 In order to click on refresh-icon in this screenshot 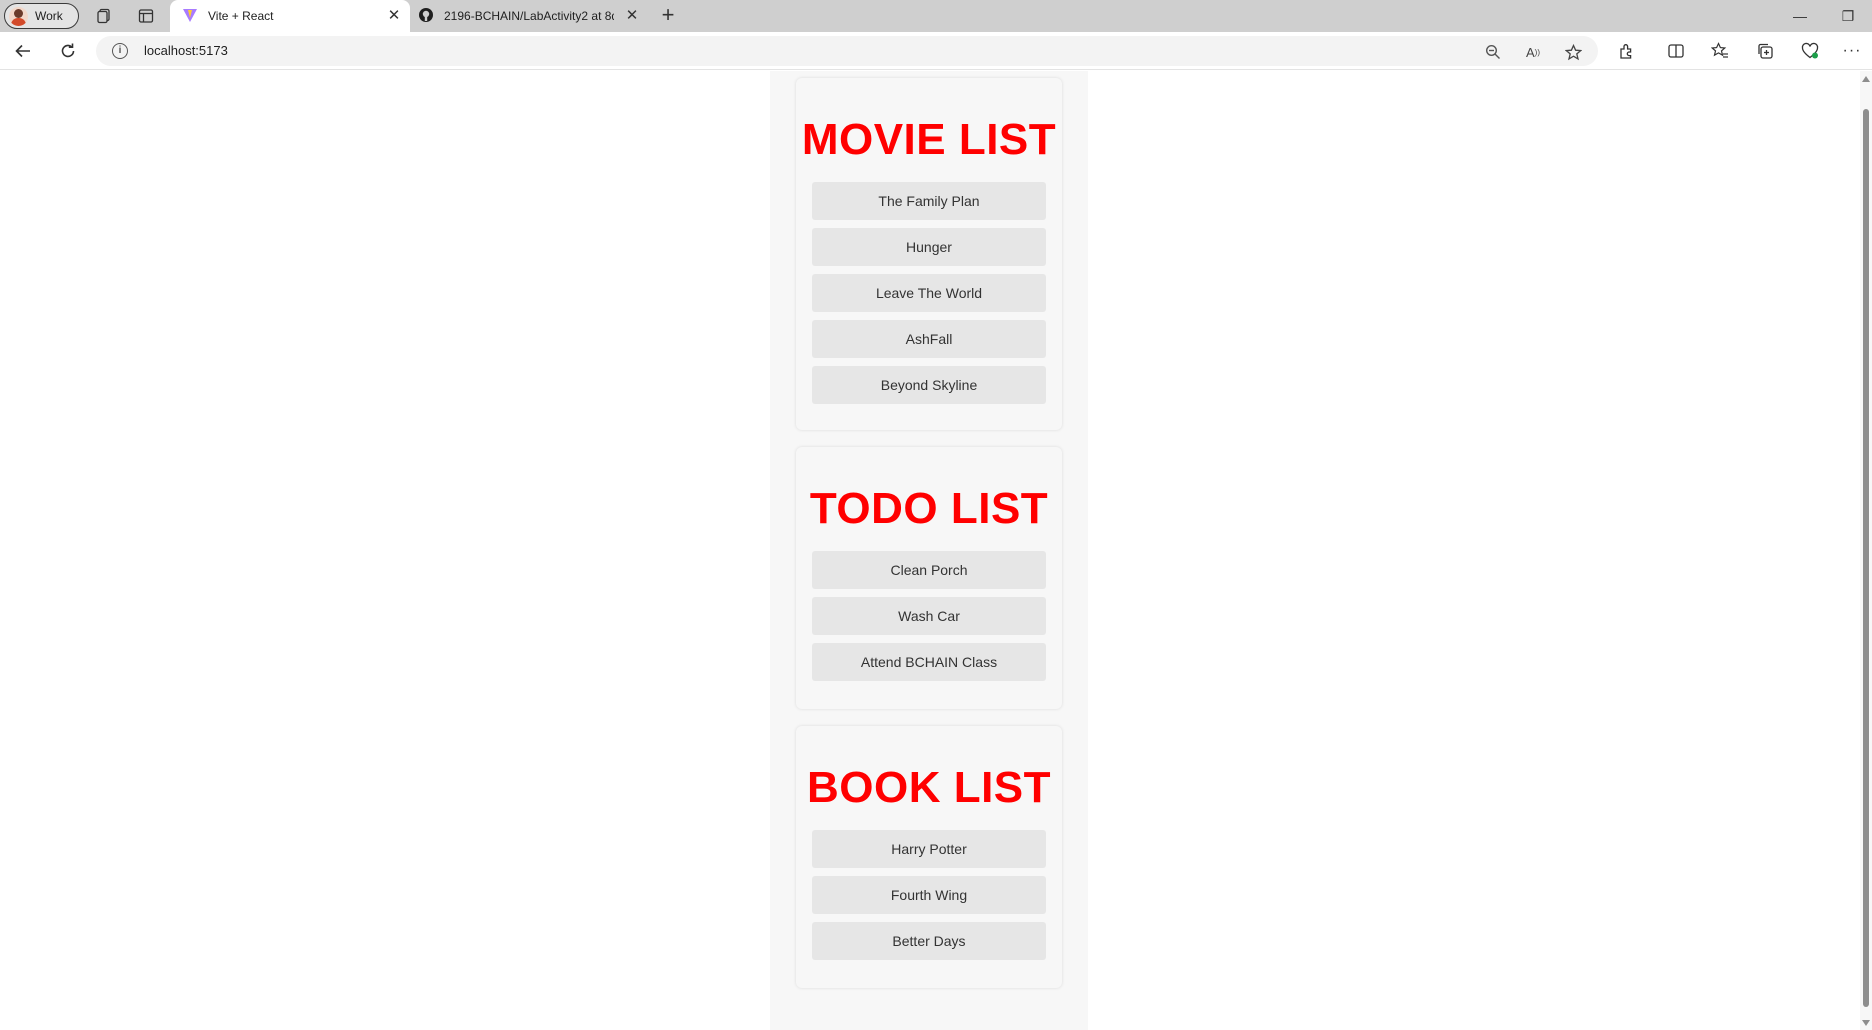, I will do `click(68, 51)`.